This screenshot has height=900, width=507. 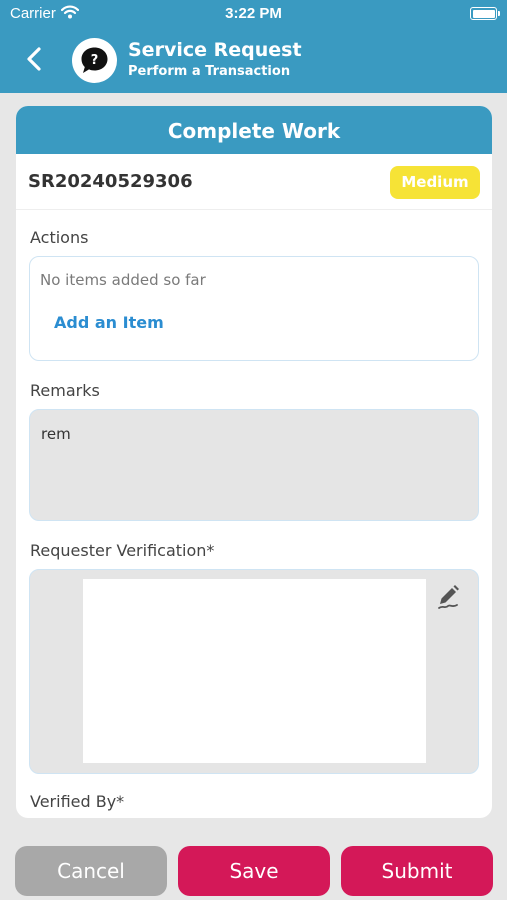 I want to click on save-button: Save, so click(x=254, y=871).